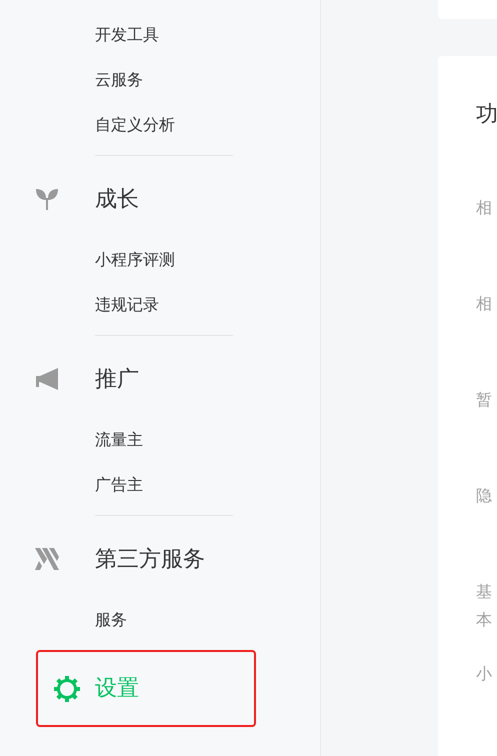 This screenshot has height=756, width=497. I want to click on card-title: 功, so click(486, 115).